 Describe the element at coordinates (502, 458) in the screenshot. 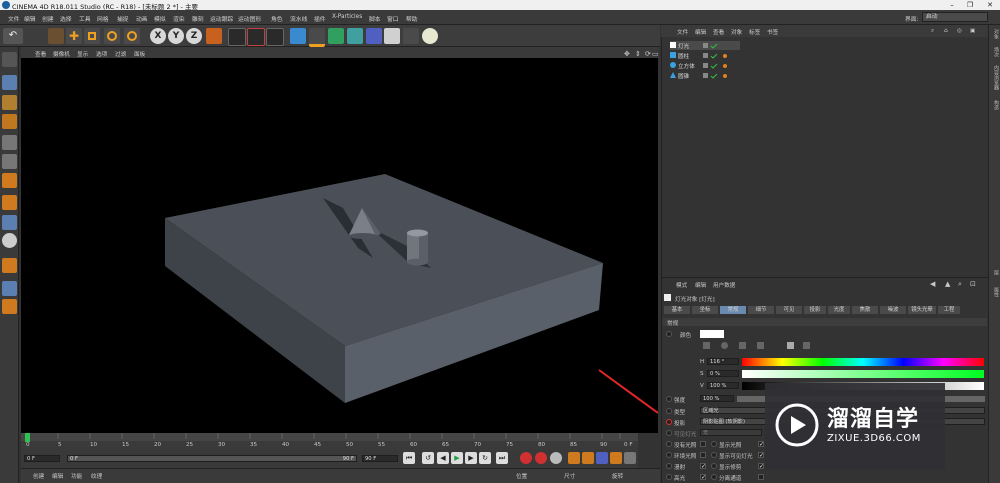

I see `go-to-end-icon: ⏭` at that location.